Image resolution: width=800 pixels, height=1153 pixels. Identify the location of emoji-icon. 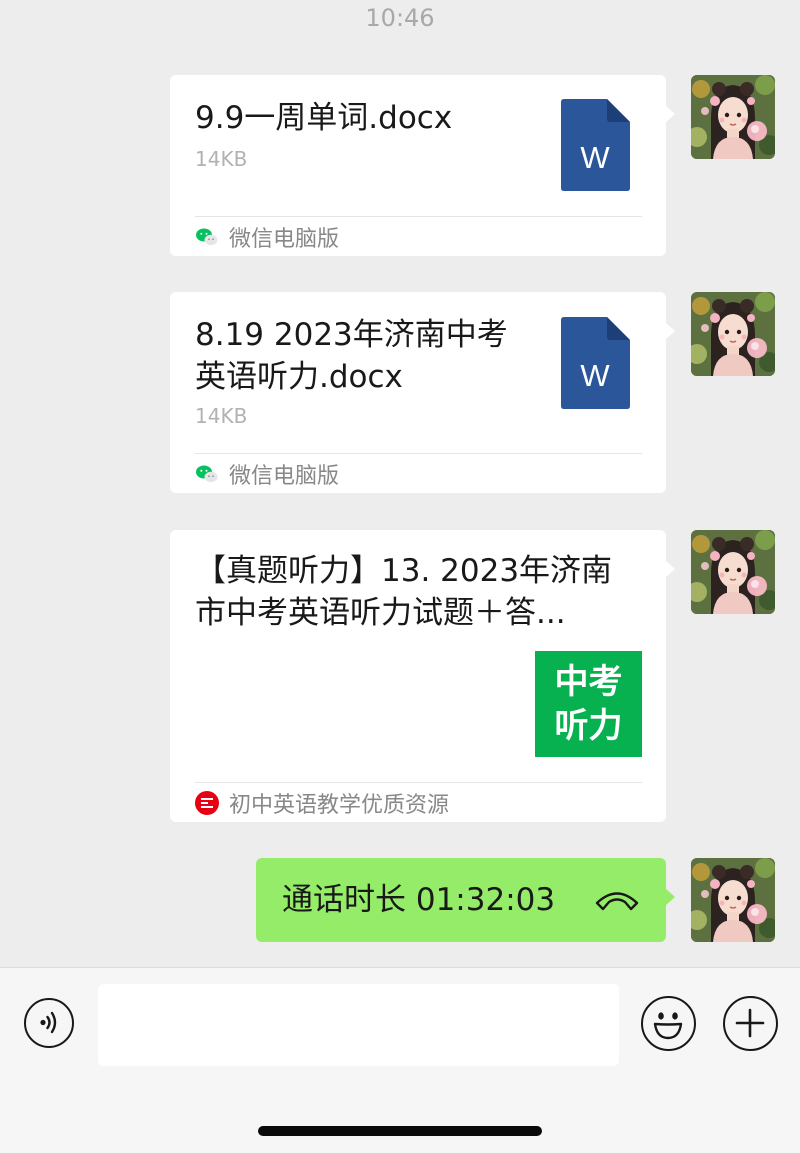
(668, 1026).